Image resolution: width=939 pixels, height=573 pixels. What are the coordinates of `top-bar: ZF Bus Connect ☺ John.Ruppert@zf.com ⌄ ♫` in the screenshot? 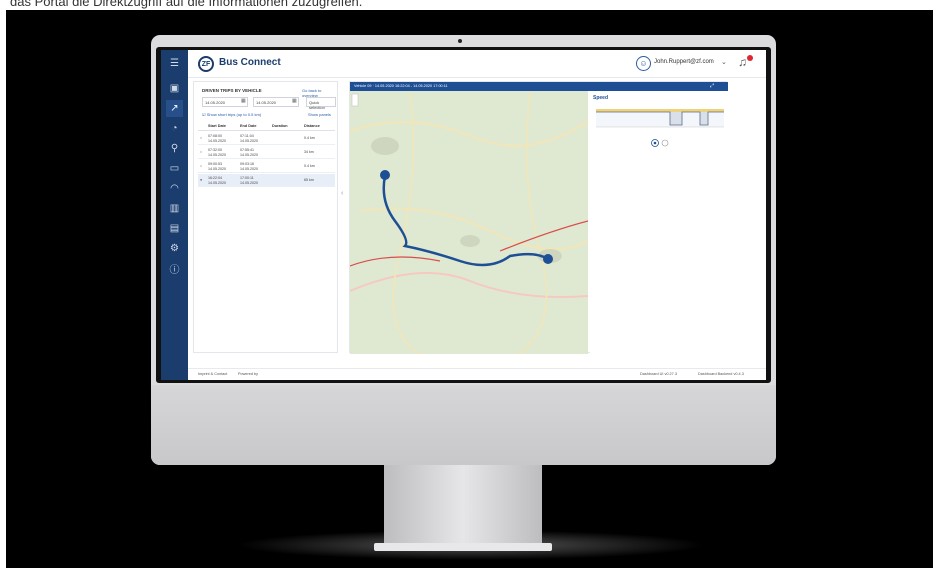 It's located at (477, 64).